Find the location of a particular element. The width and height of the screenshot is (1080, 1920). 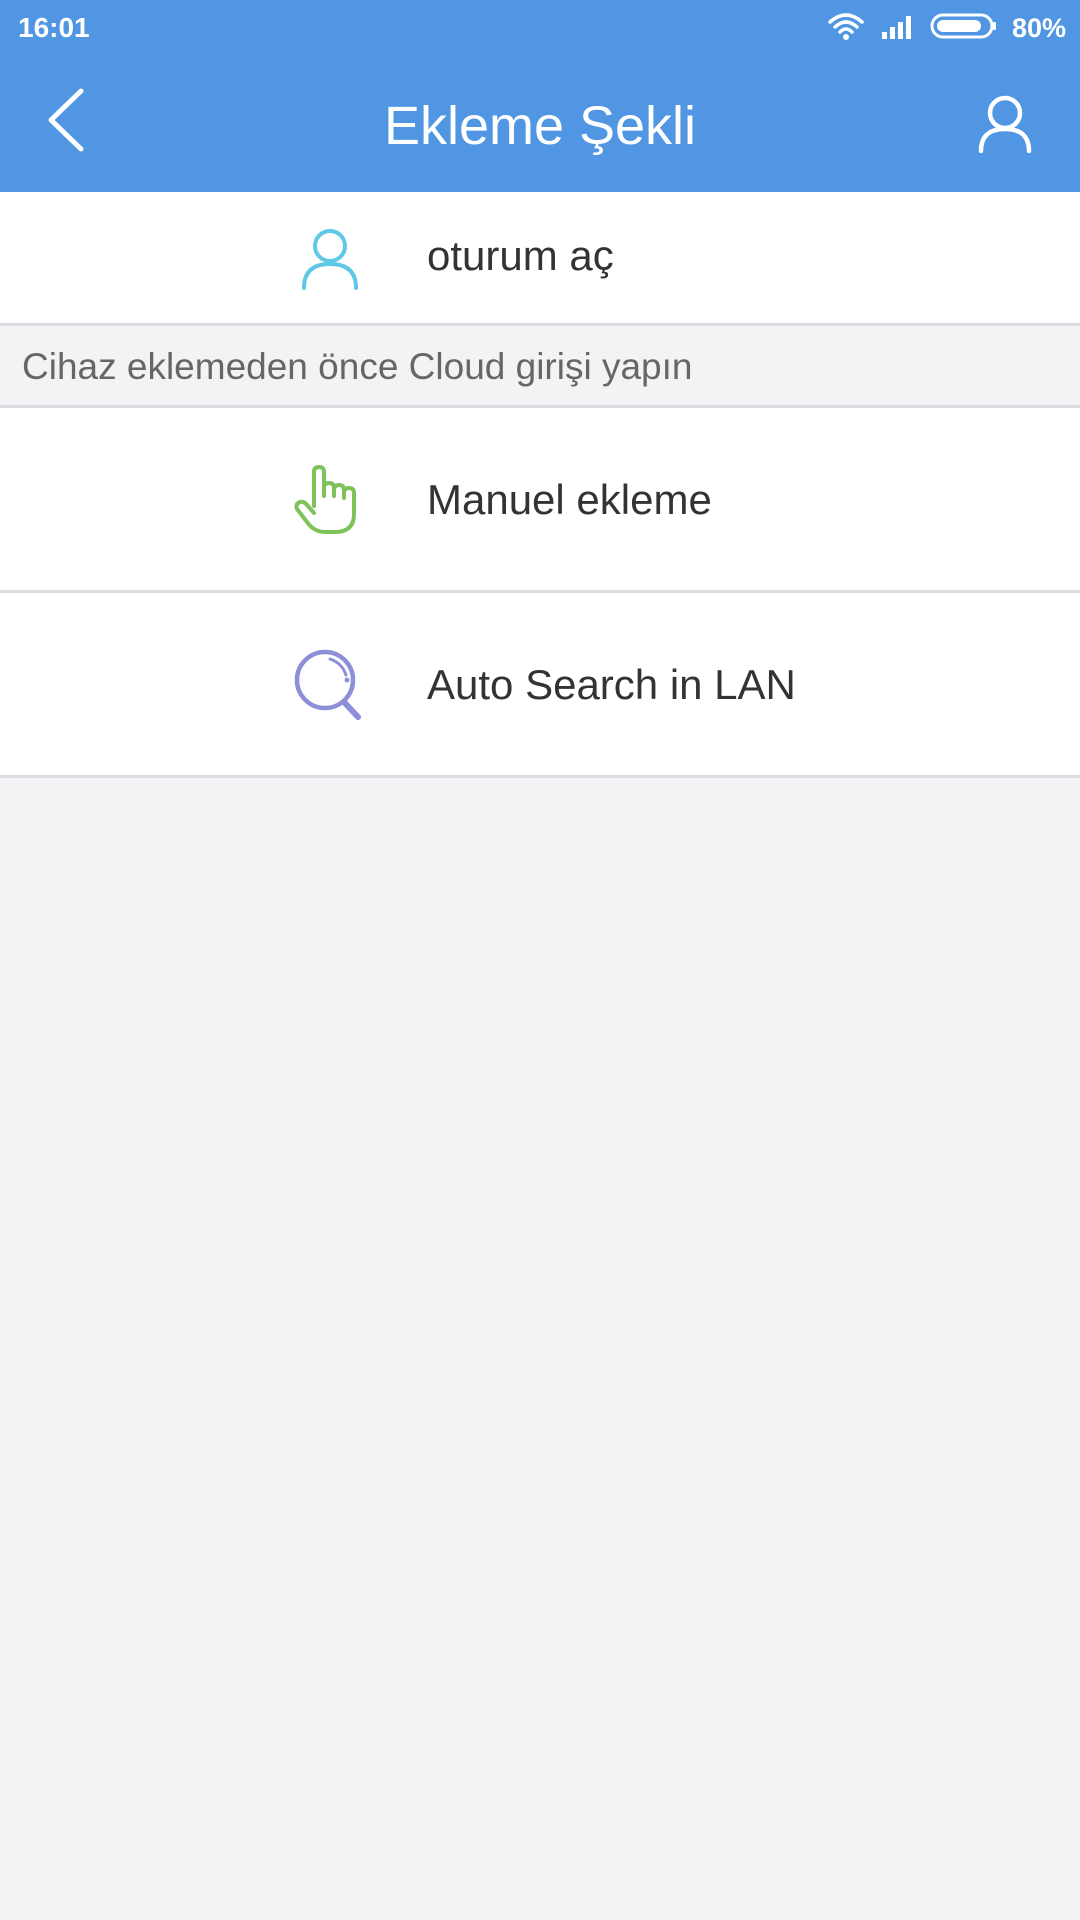

signal-icon is located at coordinates (898, 28).